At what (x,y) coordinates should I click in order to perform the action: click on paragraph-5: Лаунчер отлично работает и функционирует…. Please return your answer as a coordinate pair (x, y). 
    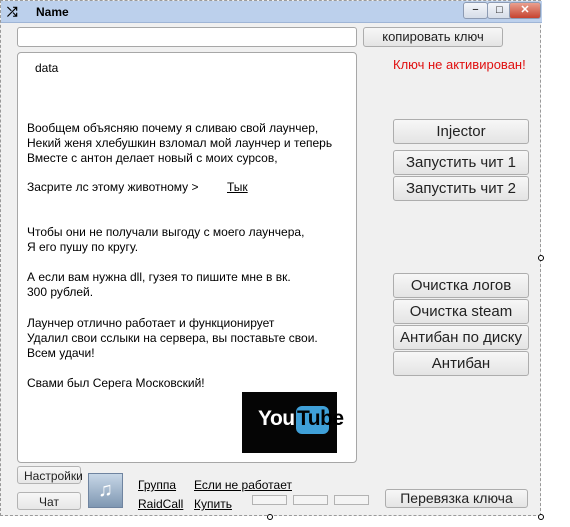
    Looking at the image, I should click on (172, 338).